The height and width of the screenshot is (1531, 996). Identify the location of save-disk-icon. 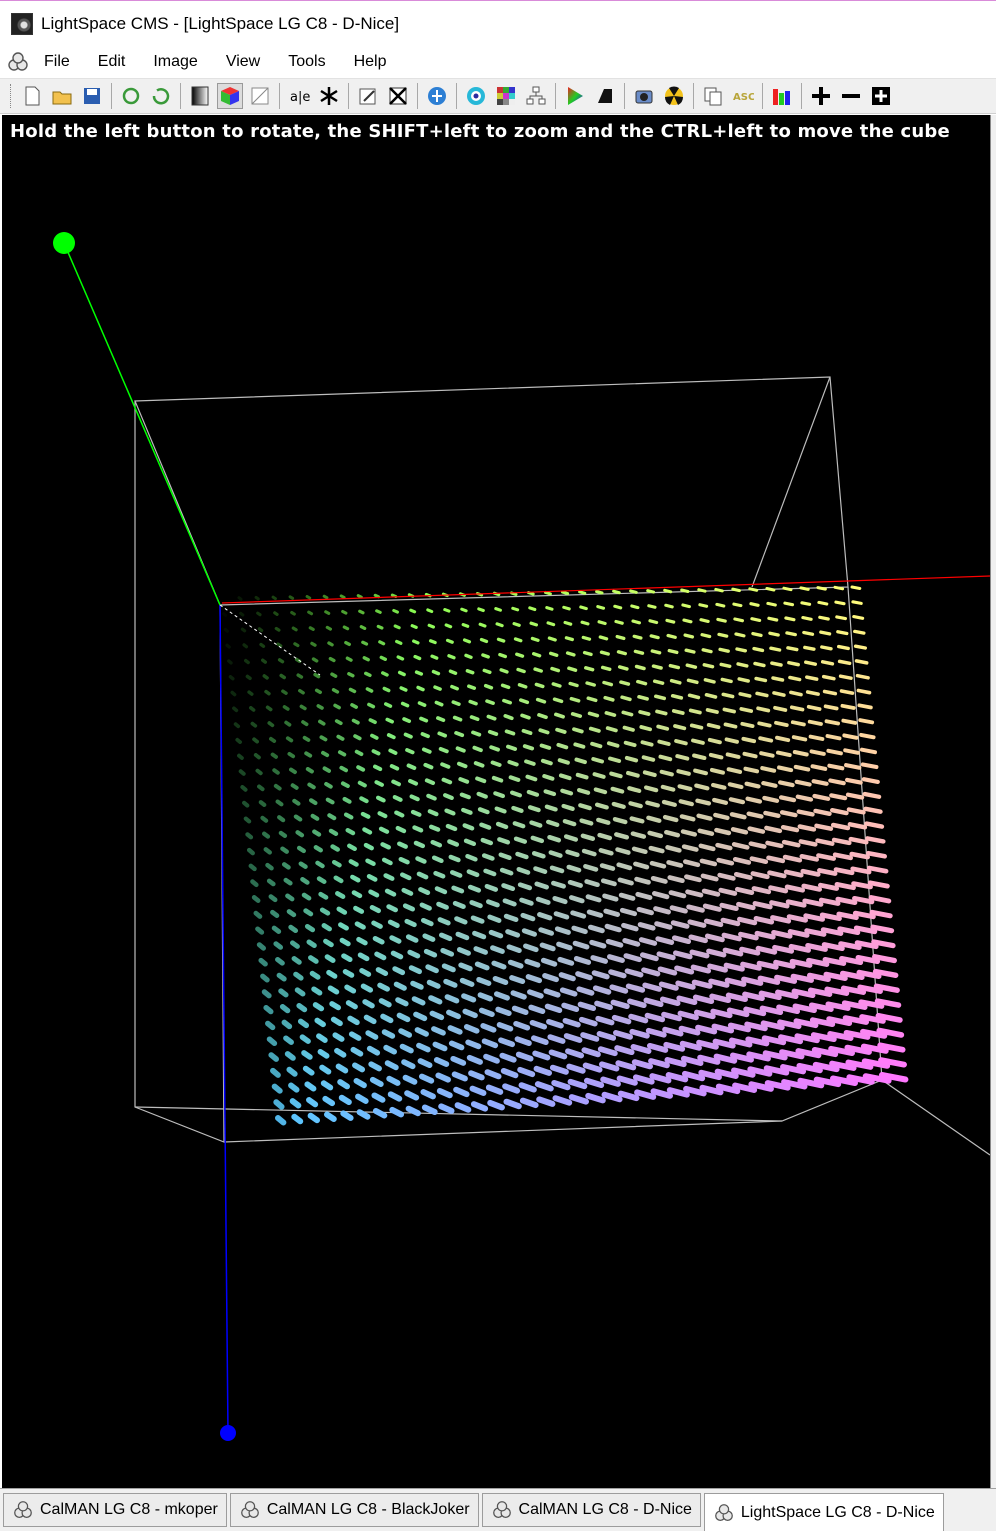
(92, 96).